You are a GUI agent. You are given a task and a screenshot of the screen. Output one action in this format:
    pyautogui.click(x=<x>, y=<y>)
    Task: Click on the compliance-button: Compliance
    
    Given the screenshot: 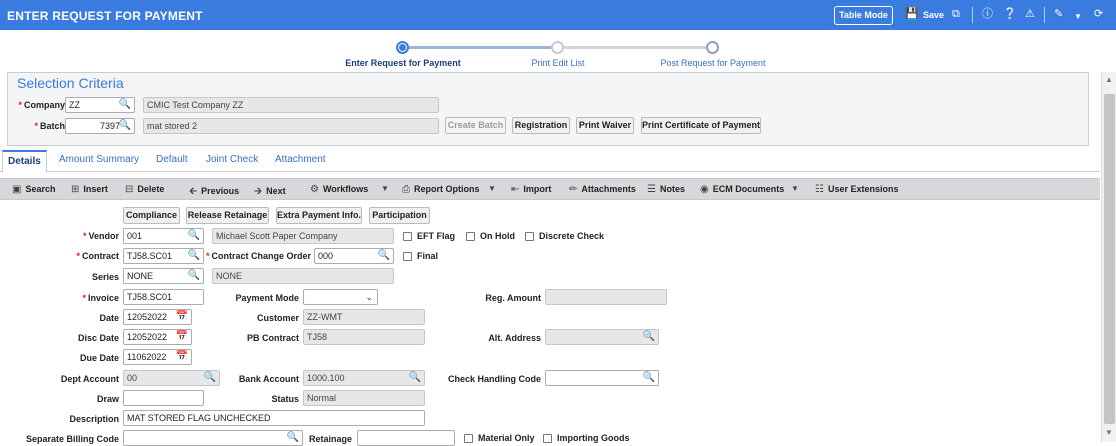 What is the action you would take?
    pyautogui.click(x=151, y=215)
    